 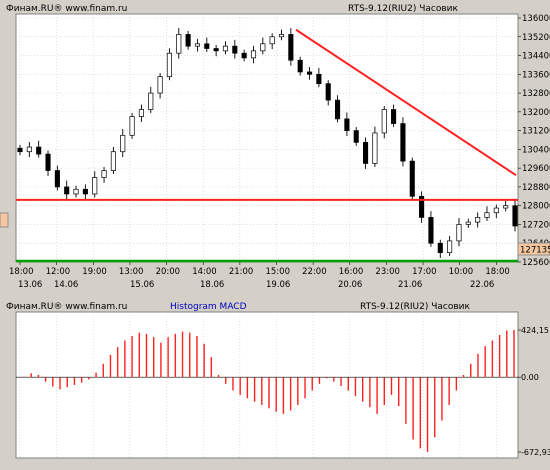 What do you see at coordinates (212, 285) in the screenshot?
I see `date-label: 18.06` at bounding box center [212, 285].